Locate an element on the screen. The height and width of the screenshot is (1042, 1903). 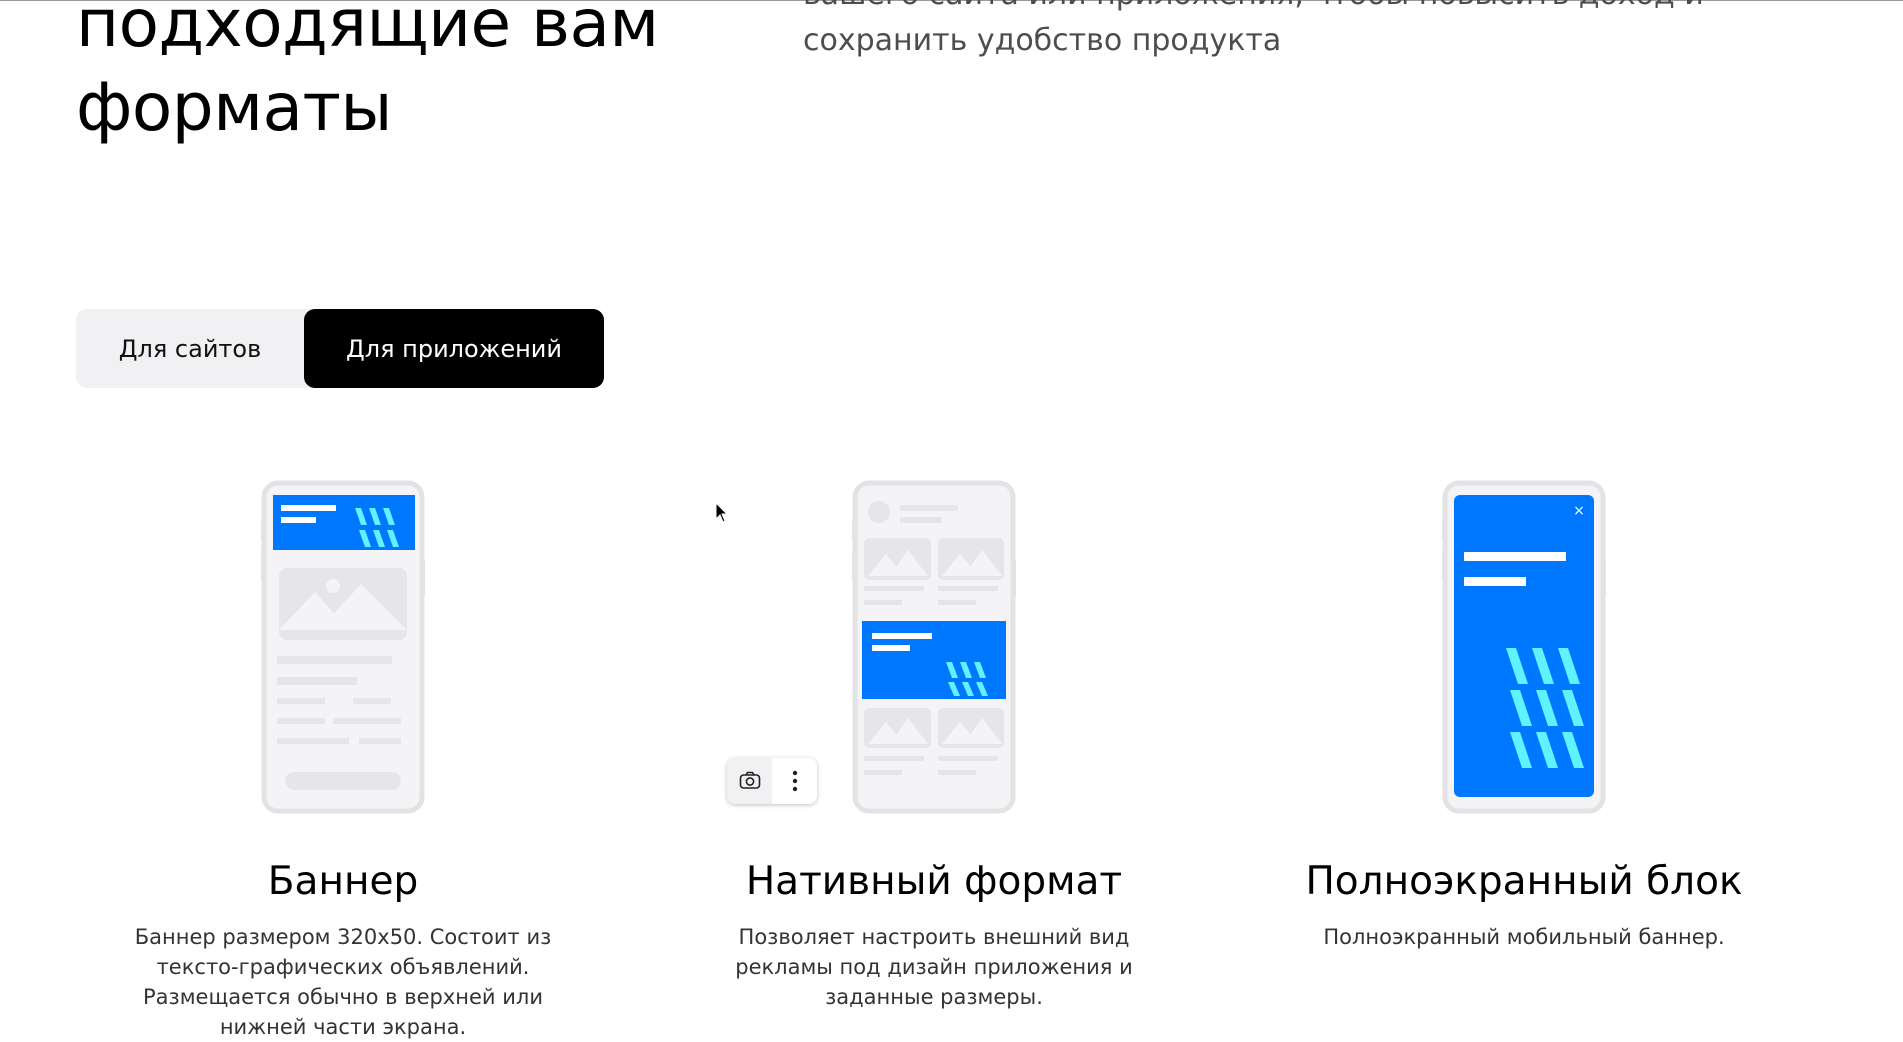
platform-tabs: Для сайтов Для приложений is located at coordinates (340, 348).